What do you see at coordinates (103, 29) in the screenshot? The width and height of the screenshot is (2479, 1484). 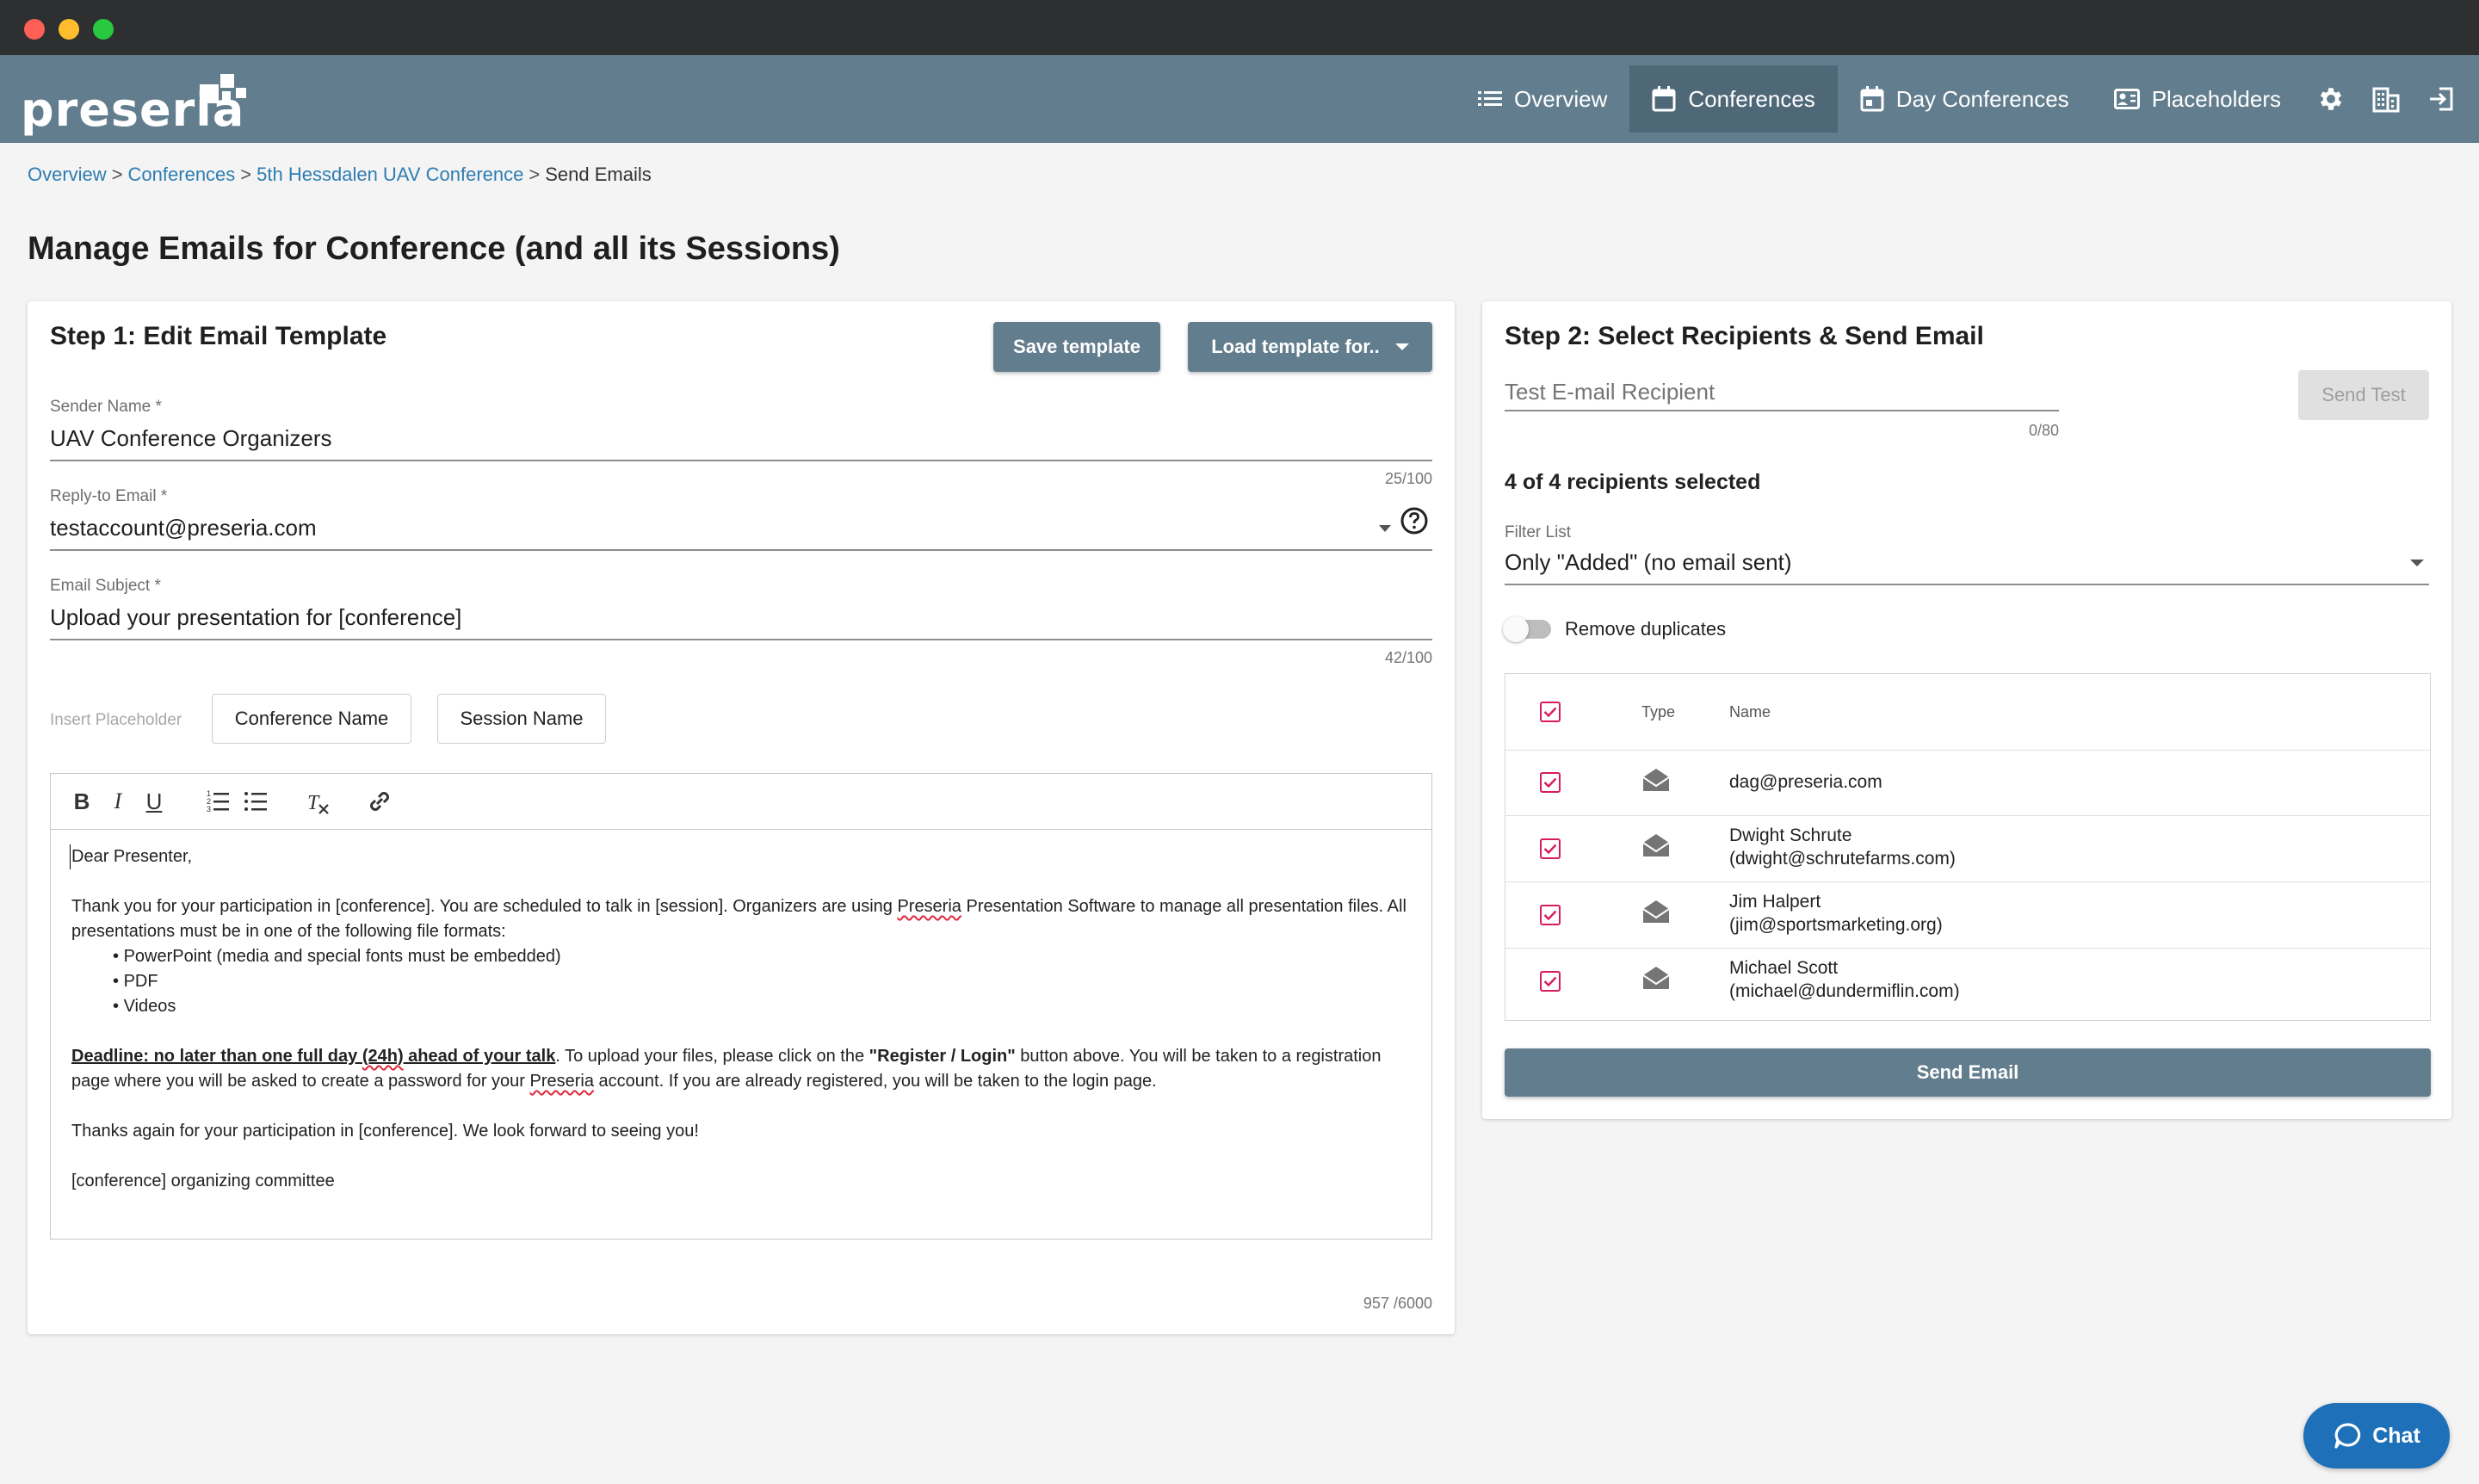 I see `maximize-window-button` at bounding box center [103, 29].